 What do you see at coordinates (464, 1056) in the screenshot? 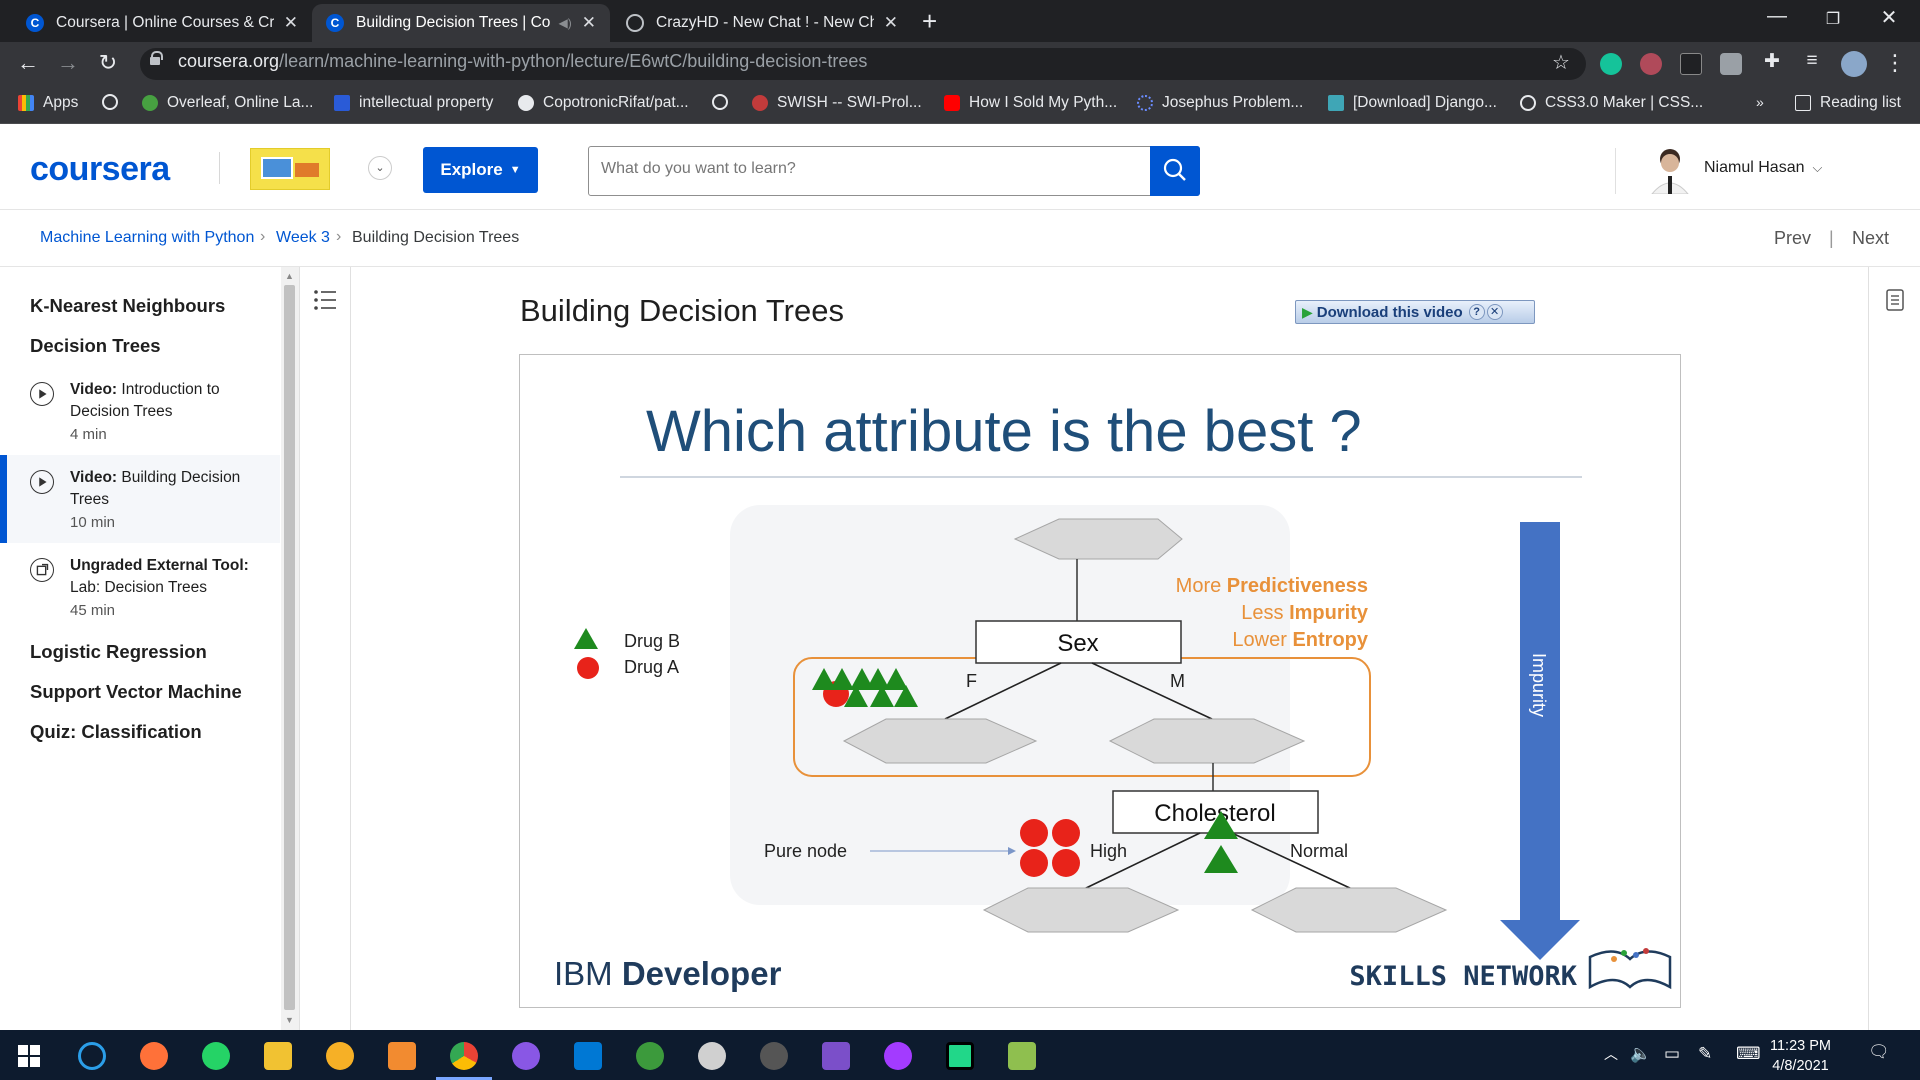
I see `chrome-icon` at bounding box center [464, 1056].